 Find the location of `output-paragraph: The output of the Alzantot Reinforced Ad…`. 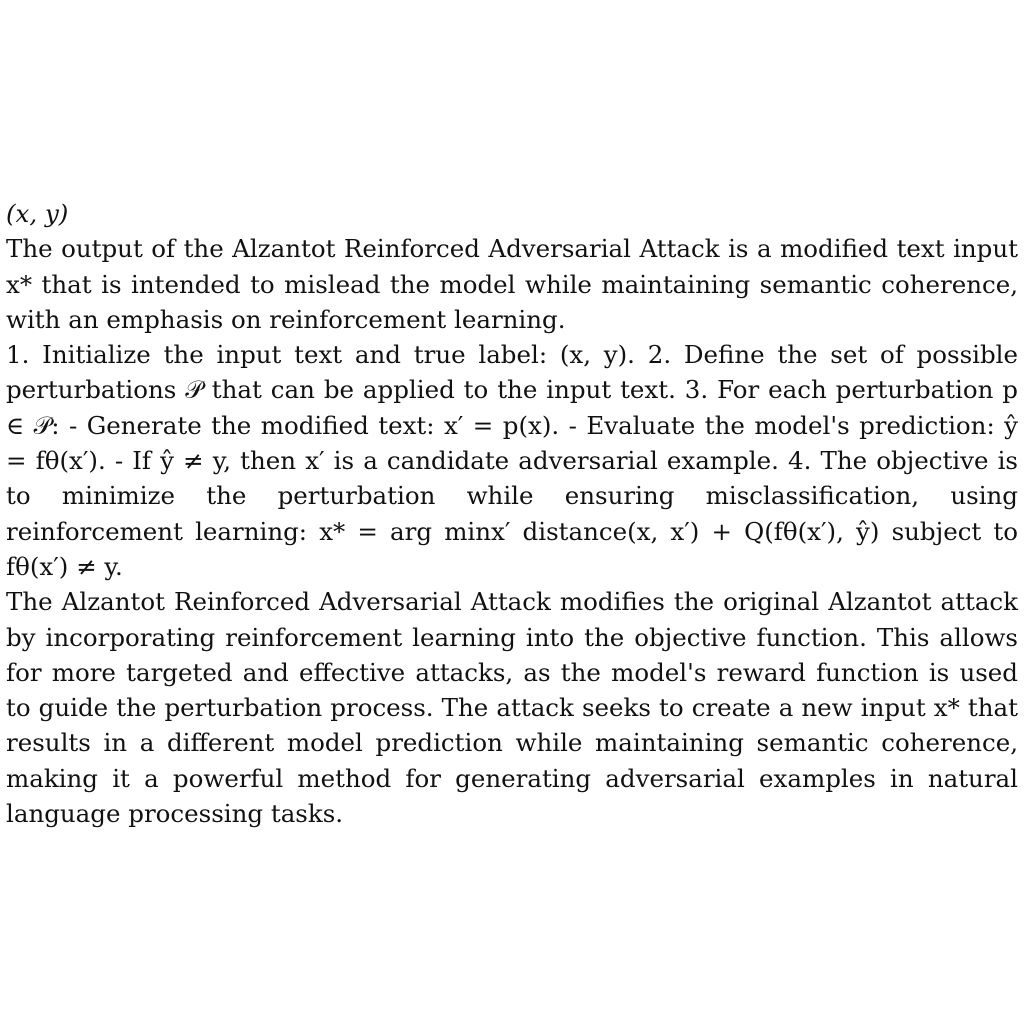

output-paragraph: The output of the Alzantot Reinforced Ad… is located at coordinates (512, 284).